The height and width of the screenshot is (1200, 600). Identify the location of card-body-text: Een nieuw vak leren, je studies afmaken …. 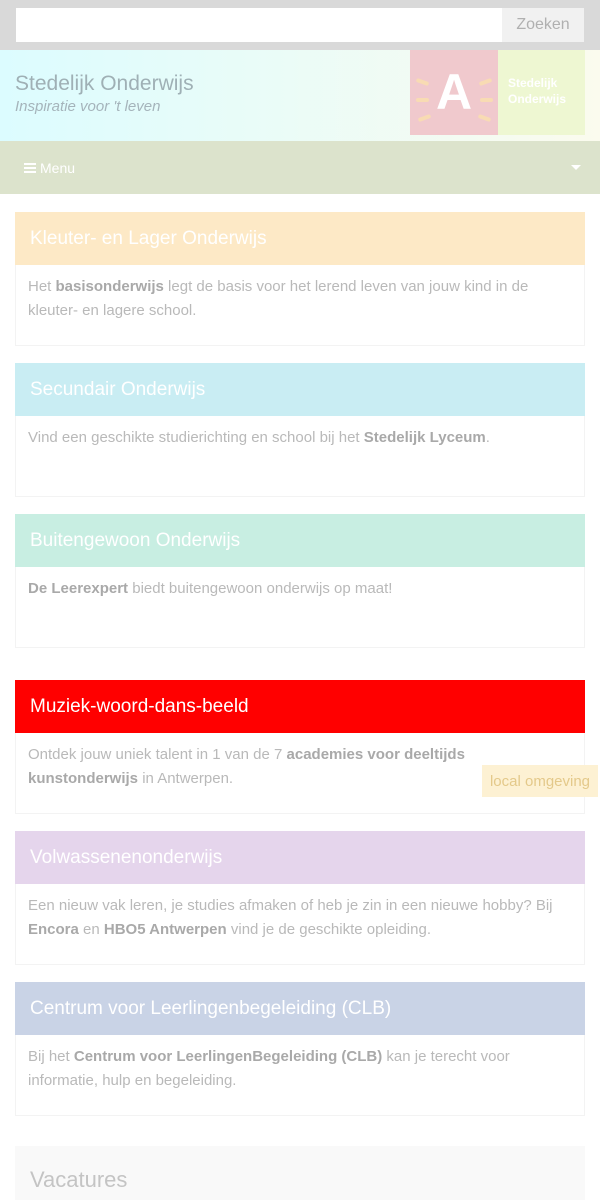
(290, 905).